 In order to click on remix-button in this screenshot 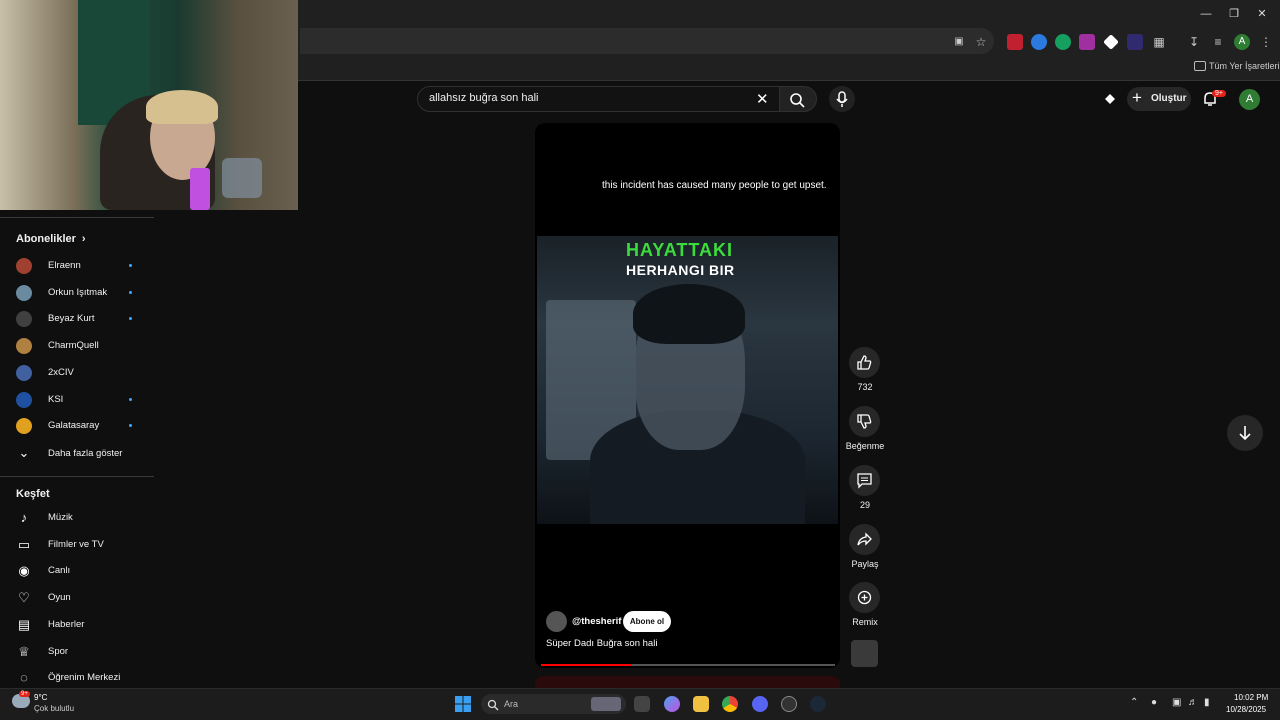, I will do `click(864, 597)`.